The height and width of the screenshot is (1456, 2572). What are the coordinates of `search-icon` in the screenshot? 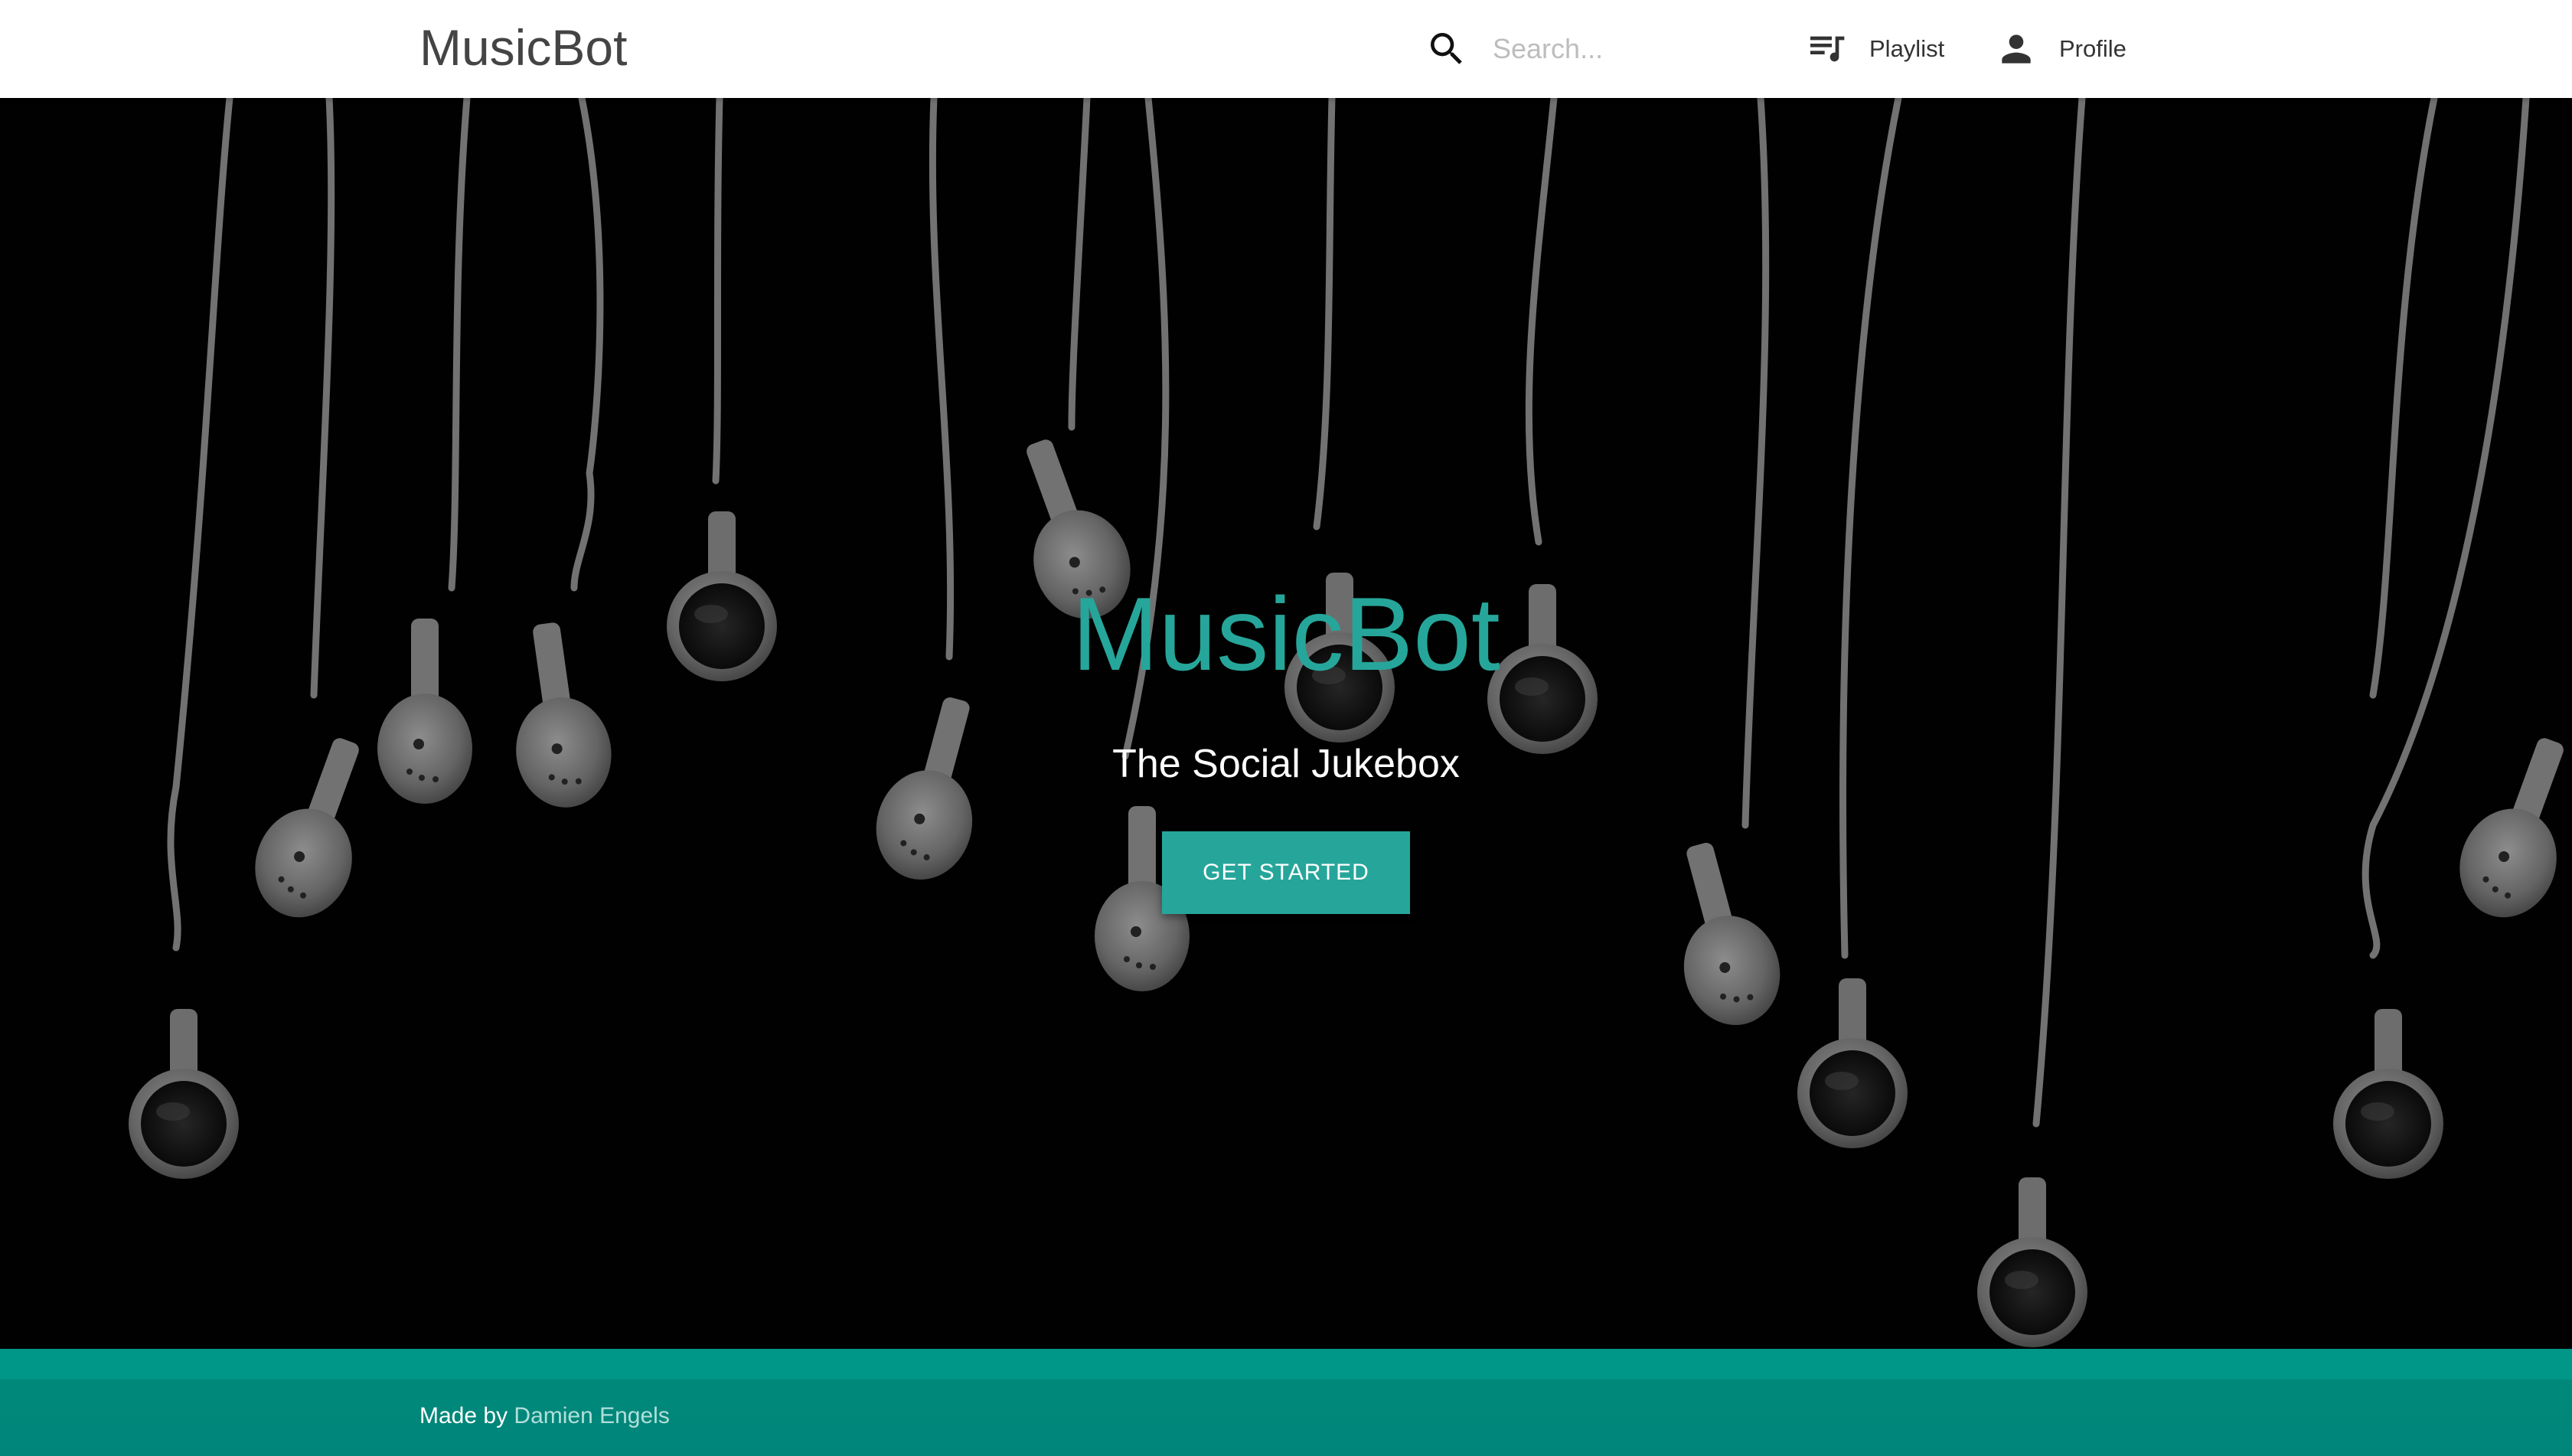 It's located at (1446, 49).